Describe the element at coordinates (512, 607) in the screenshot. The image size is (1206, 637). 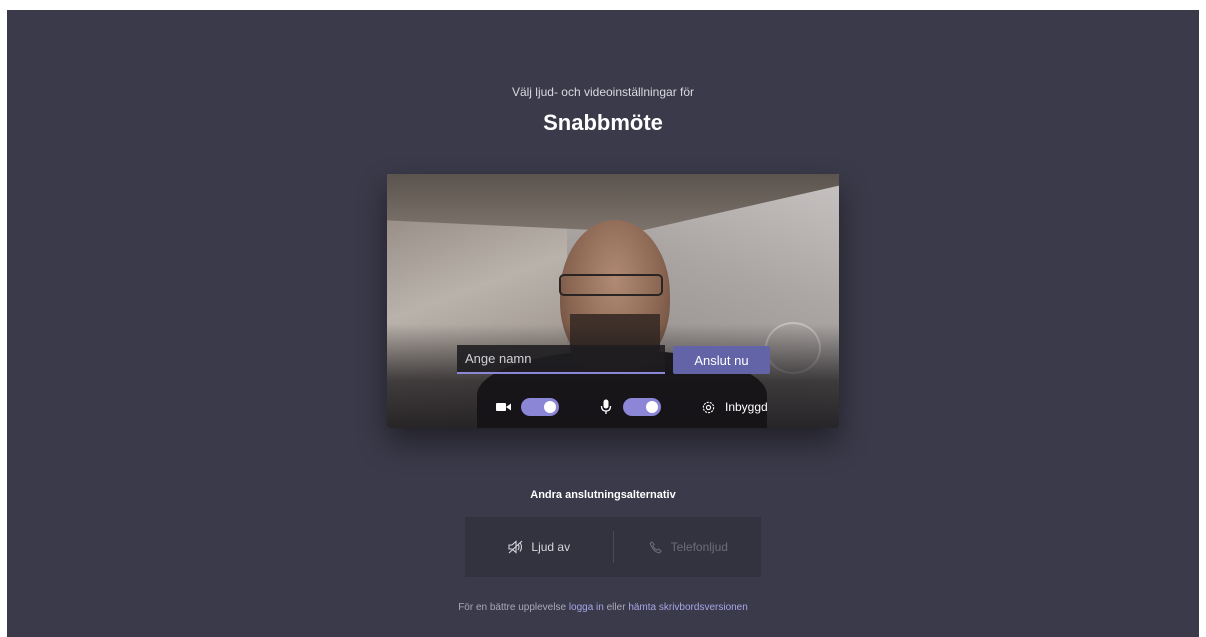
I see `footer-prefix: För en bättre upplevelse` at that location.